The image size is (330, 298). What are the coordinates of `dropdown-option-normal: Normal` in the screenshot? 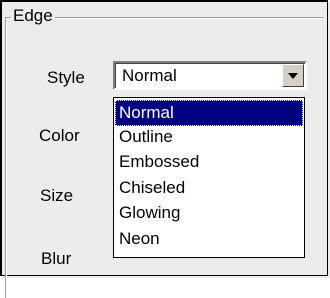 It's located at (209, 113).